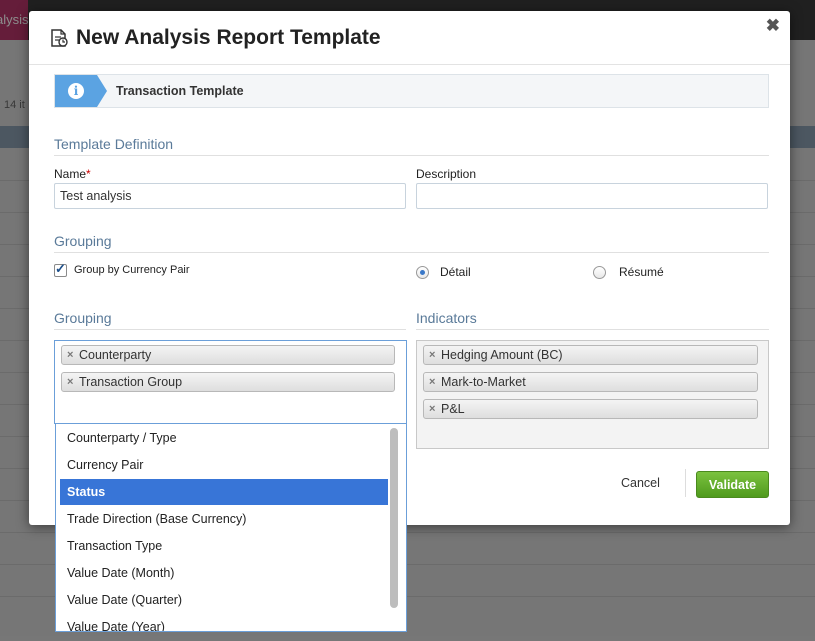  Describe the element at coordinates (590, 382) in the screenshot. I see `indicator-tag: × Mark-to-Market` at that location.